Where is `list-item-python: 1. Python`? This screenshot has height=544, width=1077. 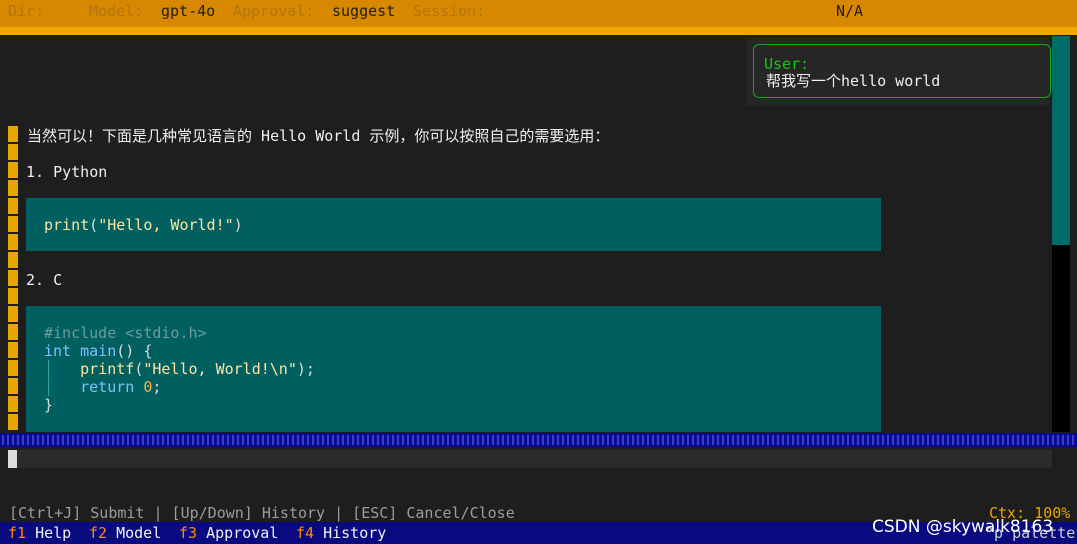 list-item-python: 1. Python is located at coordinates (67, 172).